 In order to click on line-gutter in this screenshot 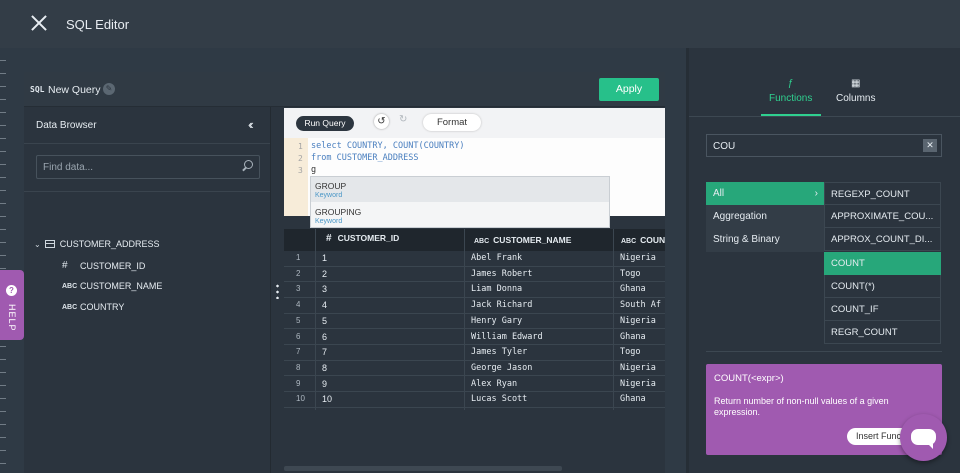, I will do `click(296, 177)`.